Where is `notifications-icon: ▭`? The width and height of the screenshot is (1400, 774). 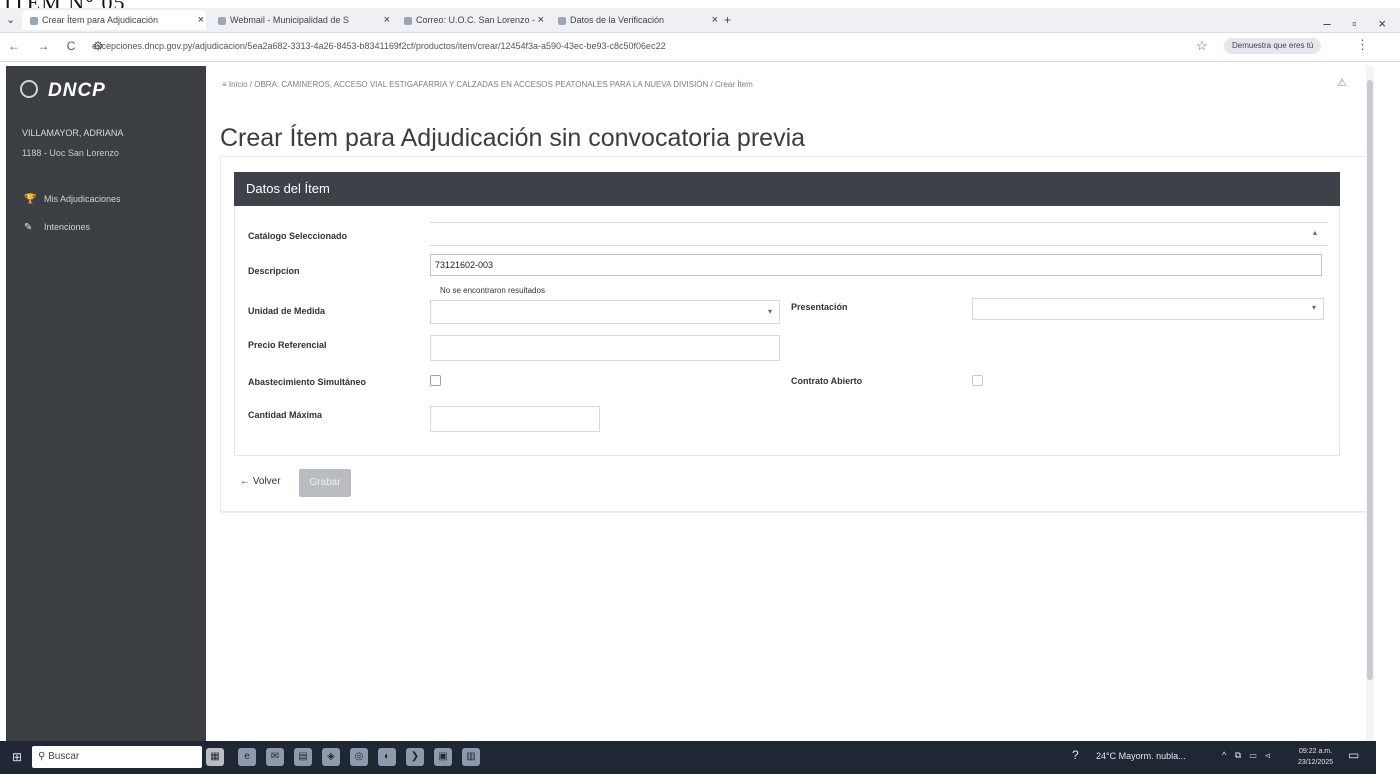 notifications-icon: ▭ is located at coordinates (1353, 755).